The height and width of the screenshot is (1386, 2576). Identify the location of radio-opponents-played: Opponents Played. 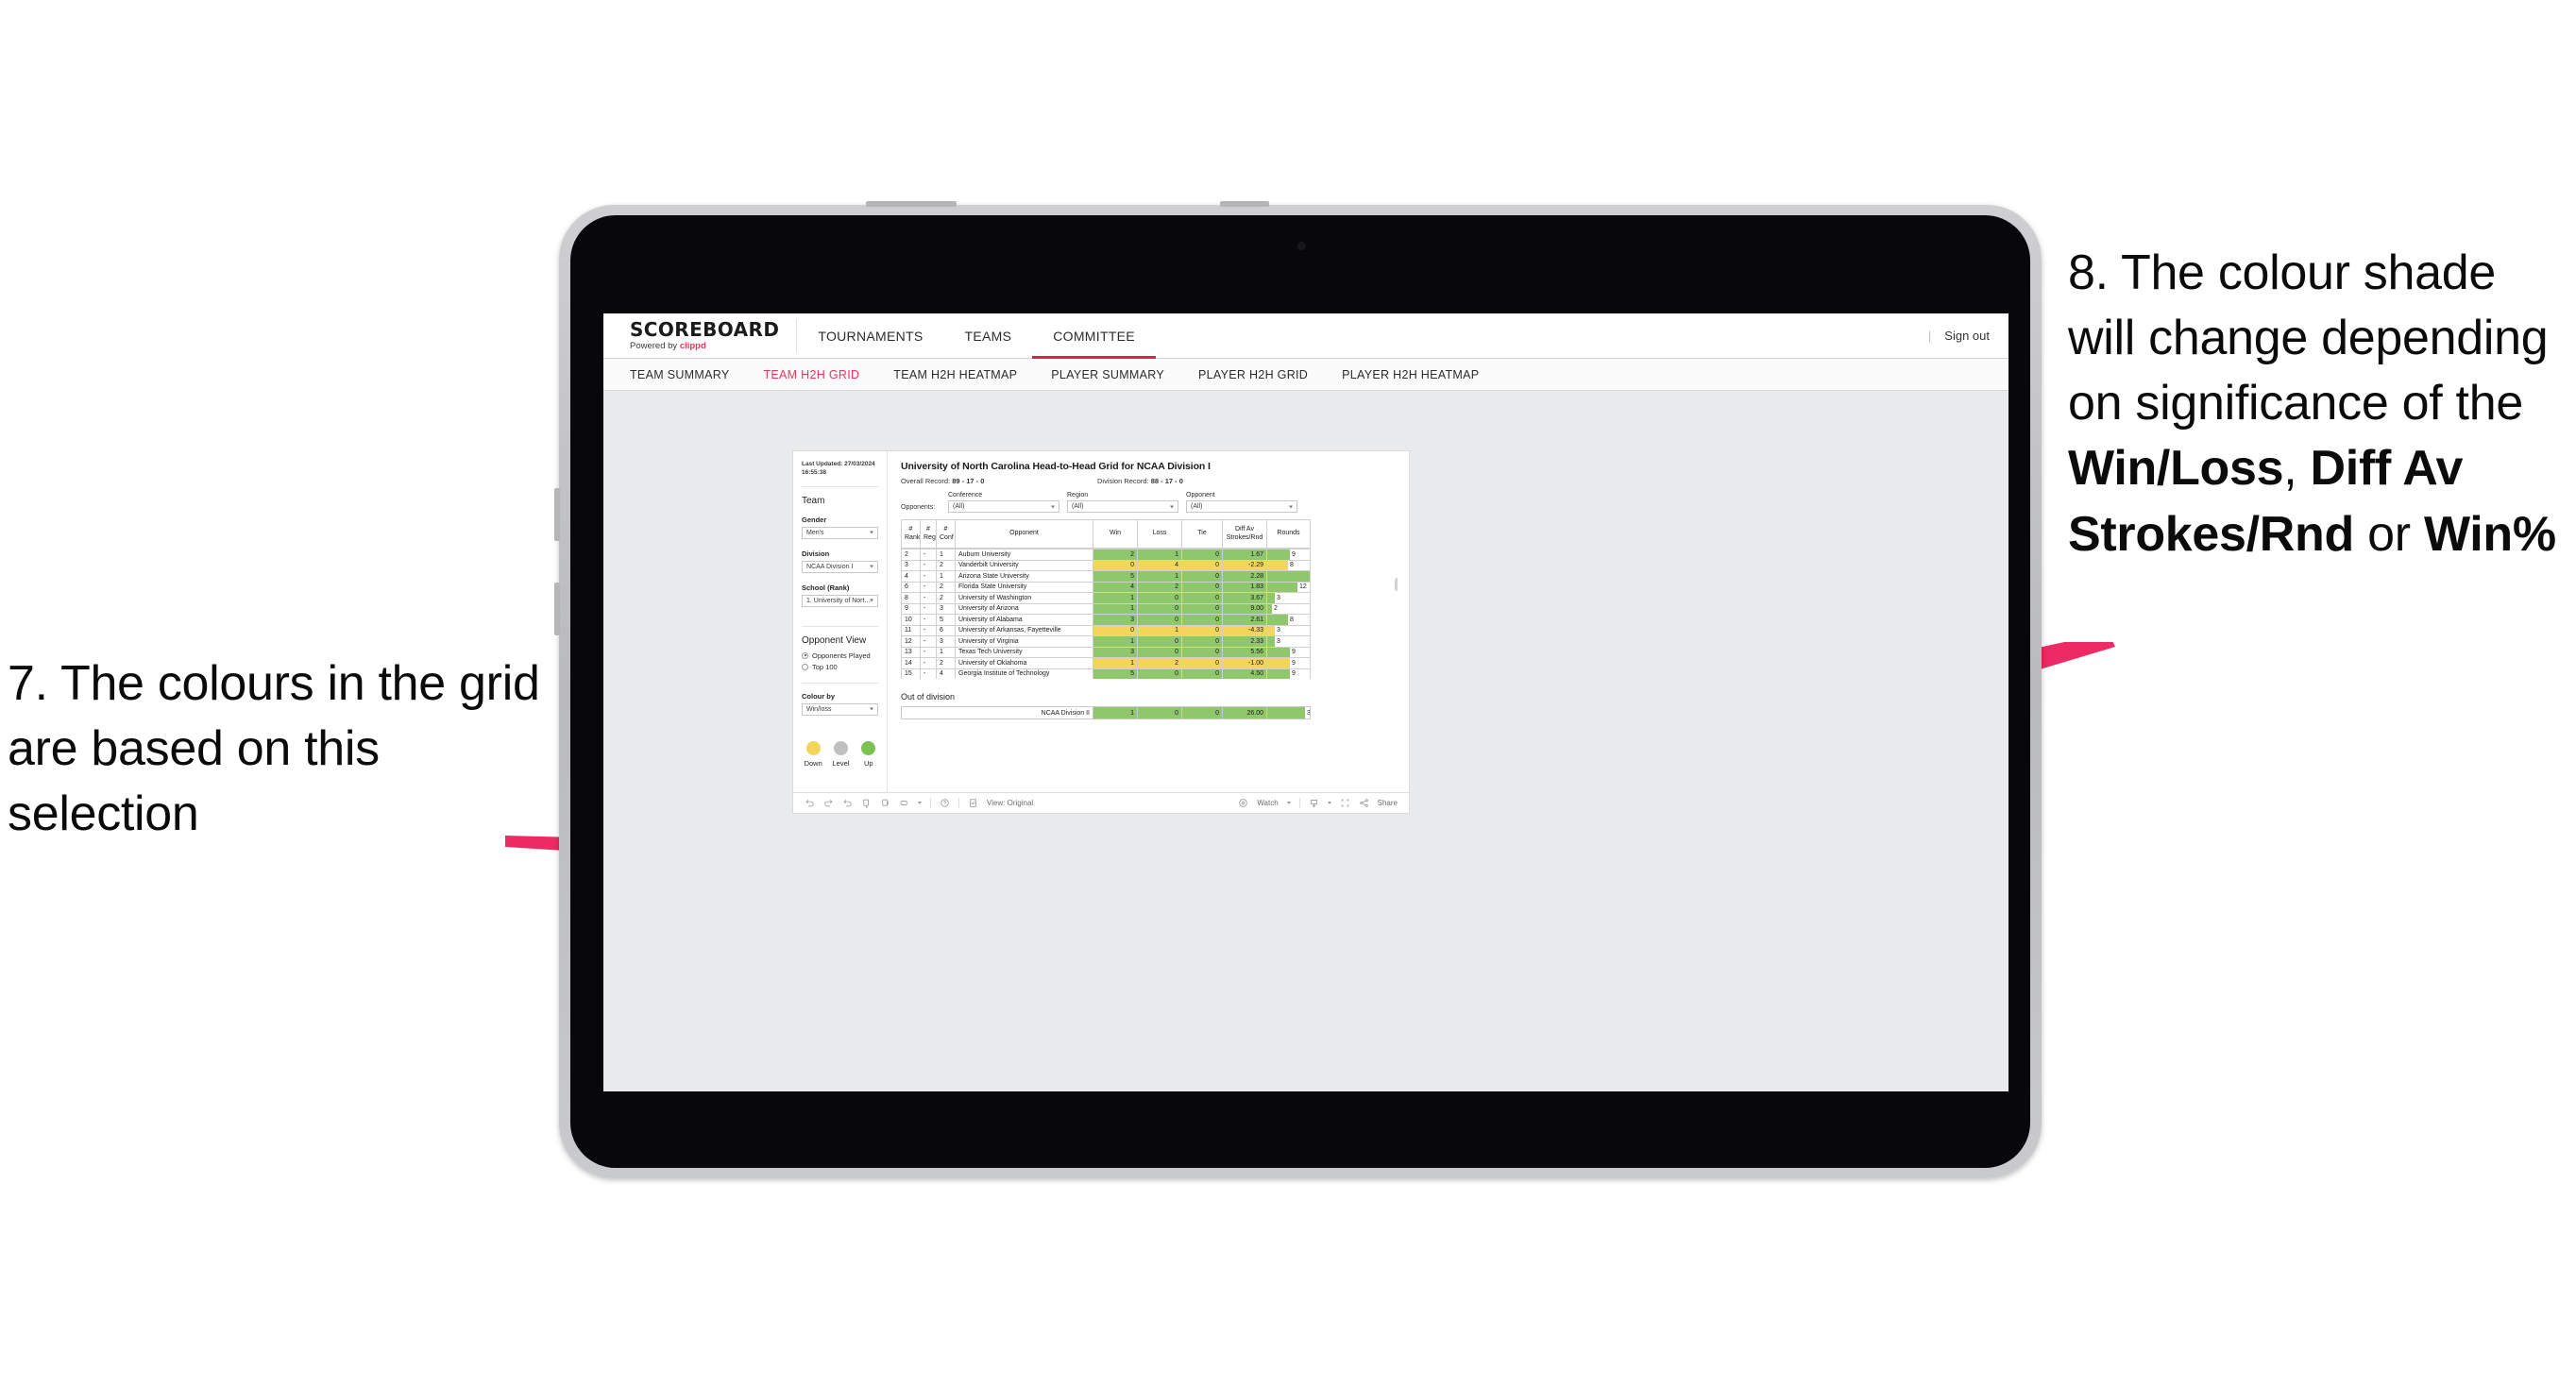
(840, 655).